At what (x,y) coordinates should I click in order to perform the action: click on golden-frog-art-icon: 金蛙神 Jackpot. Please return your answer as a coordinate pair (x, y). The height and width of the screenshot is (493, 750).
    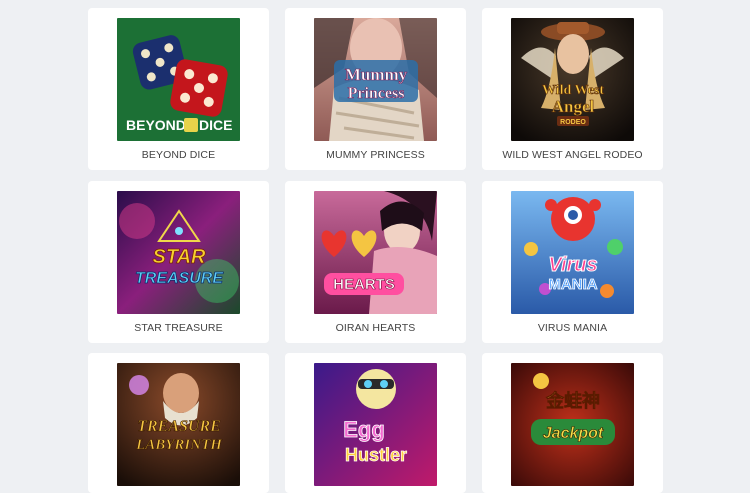
    Looking at the image, I should click on (572, 424).